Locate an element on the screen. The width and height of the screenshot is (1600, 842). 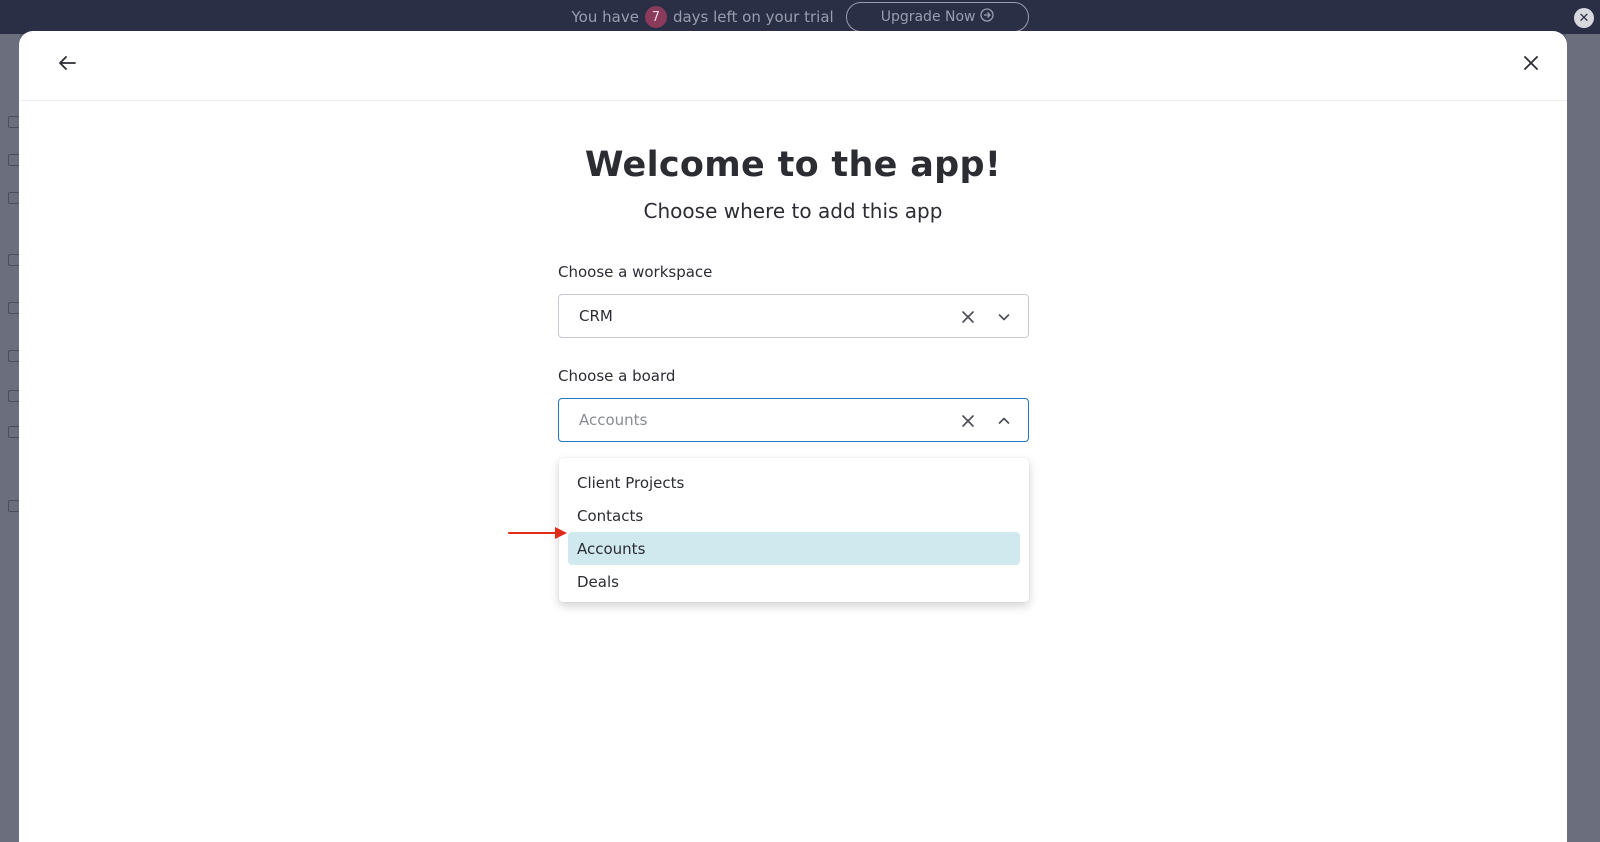
modal-header is located at coordinates (793, 66).